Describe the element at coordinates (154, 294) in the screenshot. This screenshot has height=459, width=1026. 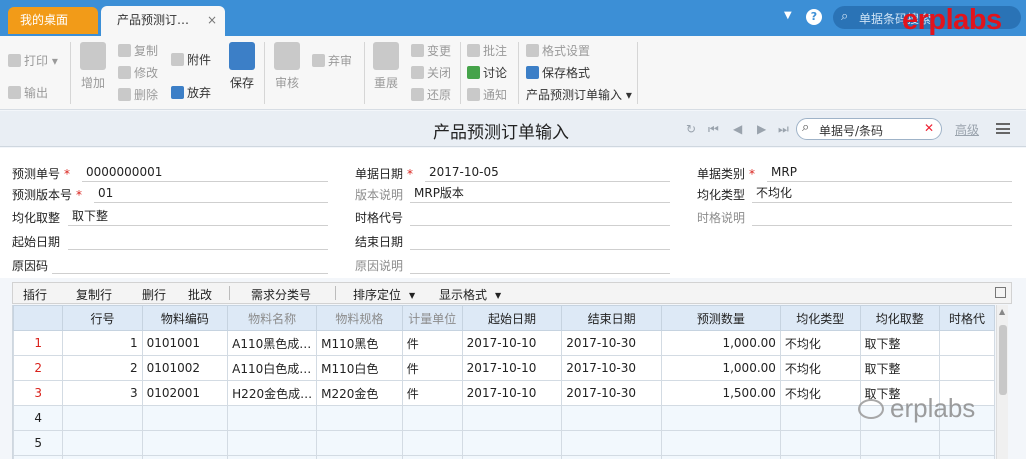
I see `delete-row-button: 删行` at that location.